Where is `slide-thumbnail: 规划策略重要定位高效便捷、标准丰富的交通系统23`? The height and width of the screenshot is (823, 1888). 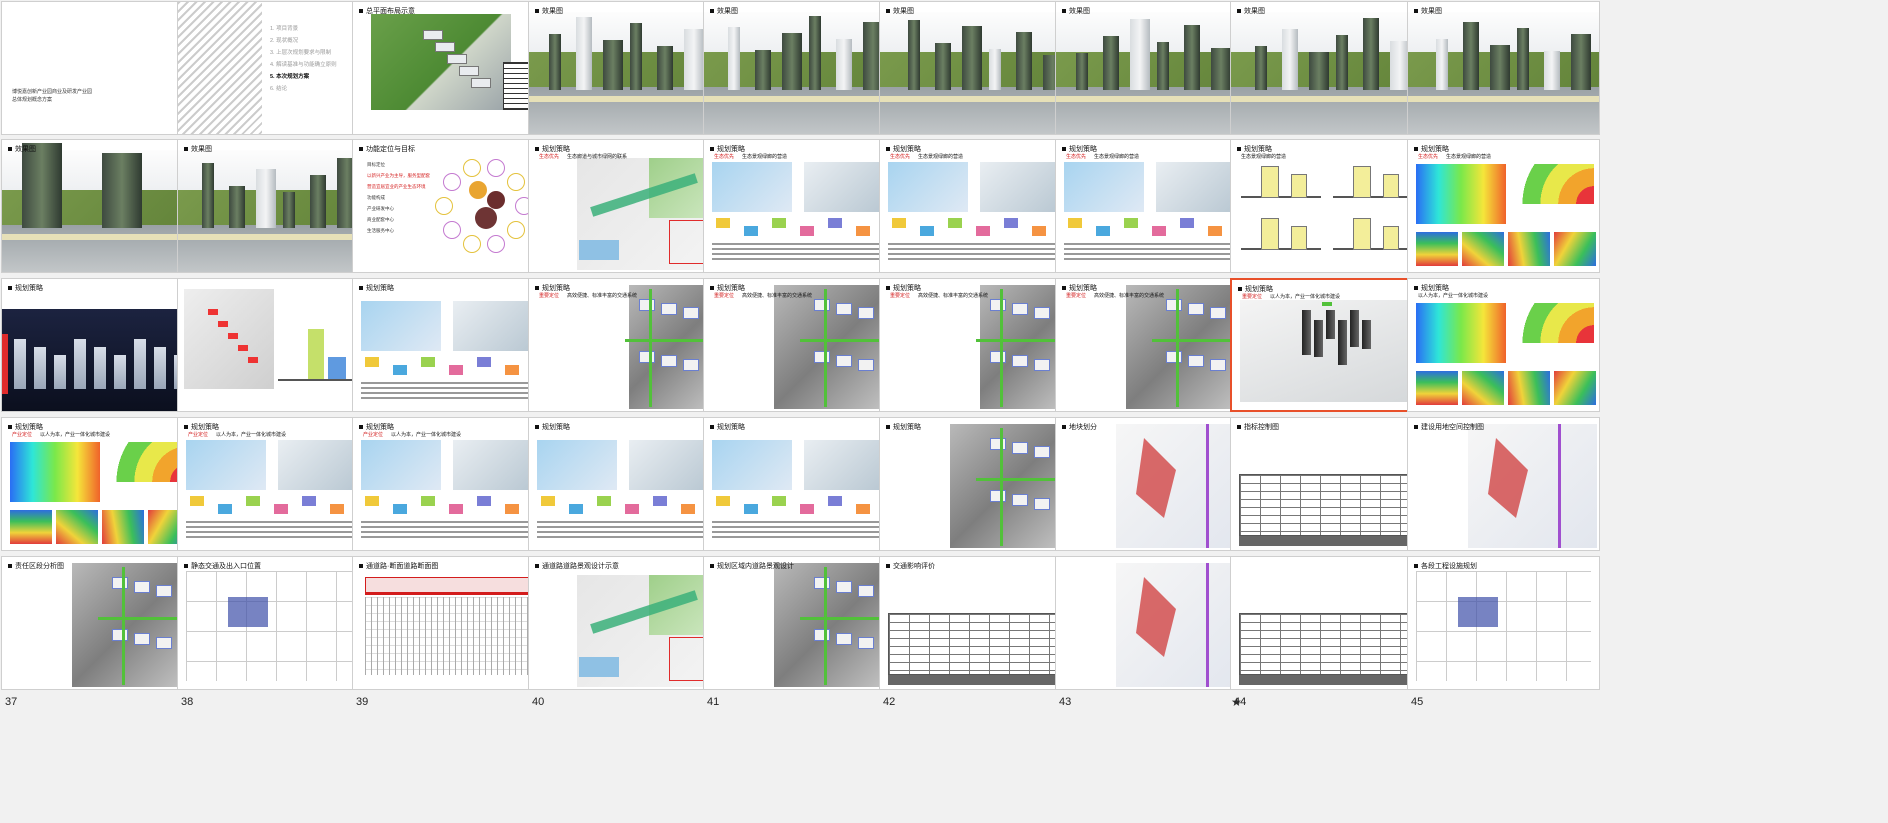 slide-thumbnail: 规划策略重要定位高效便捷、标准丰富的交通系统23 is located at coordinates (799, 354).